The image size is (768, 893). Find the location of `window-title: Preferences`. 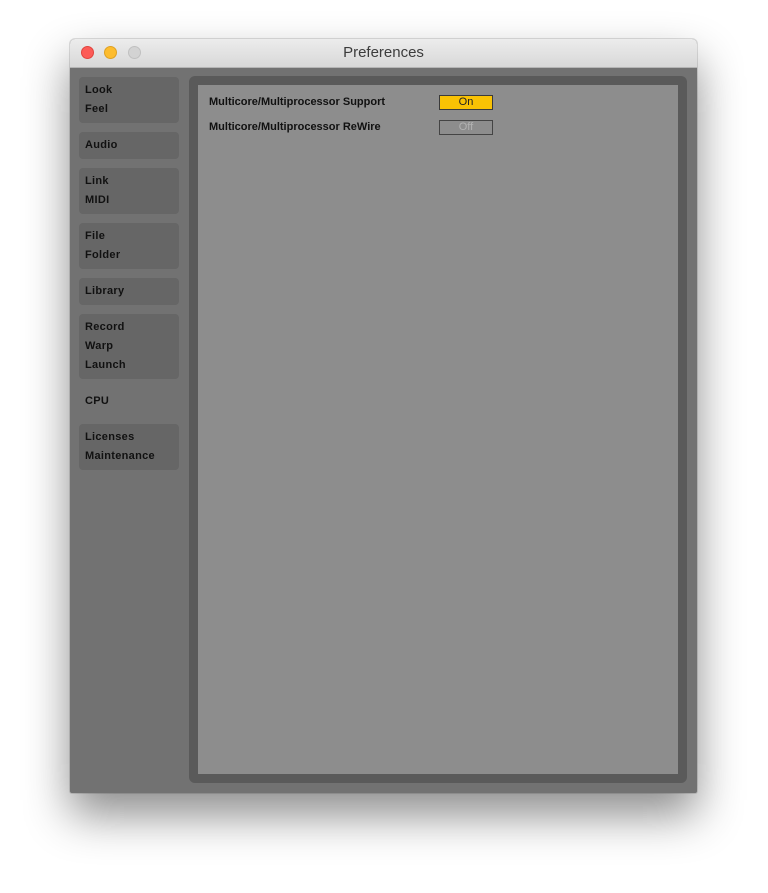

window-title: Preferences is located at coordinates (383, 52).